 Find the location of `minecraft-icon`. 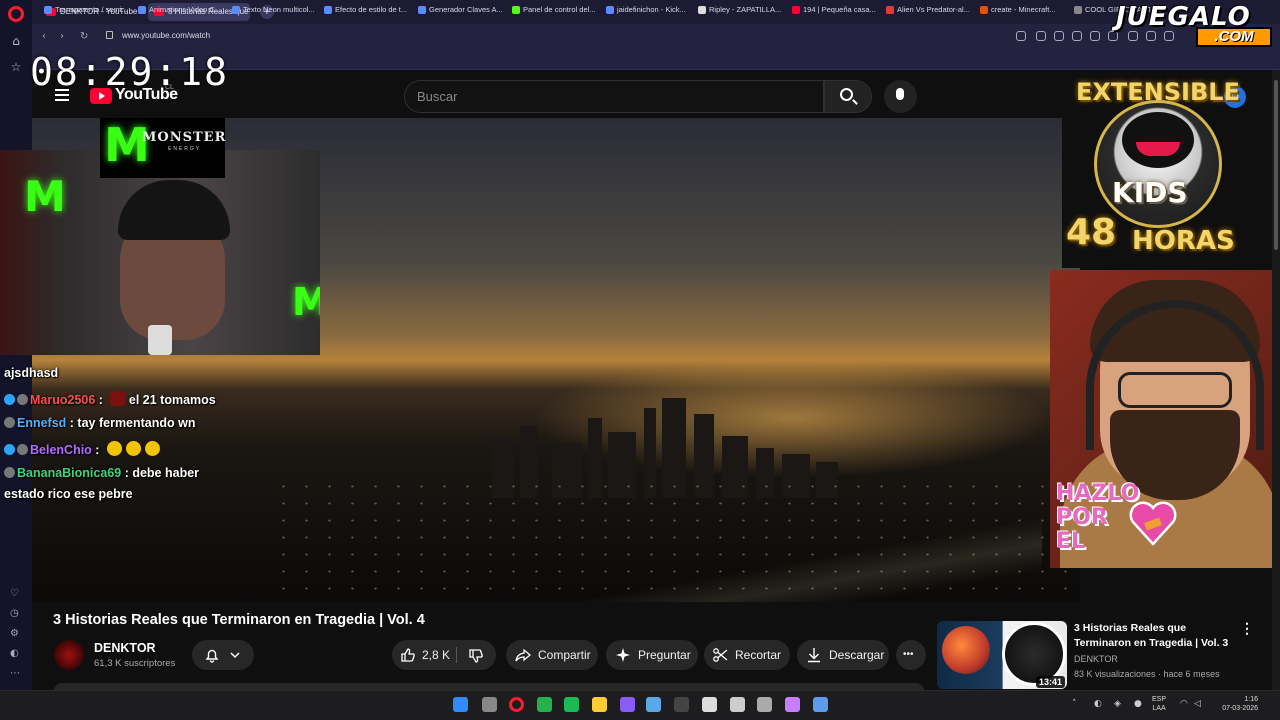

minecraft-icon is located at coordinates (737, 704).